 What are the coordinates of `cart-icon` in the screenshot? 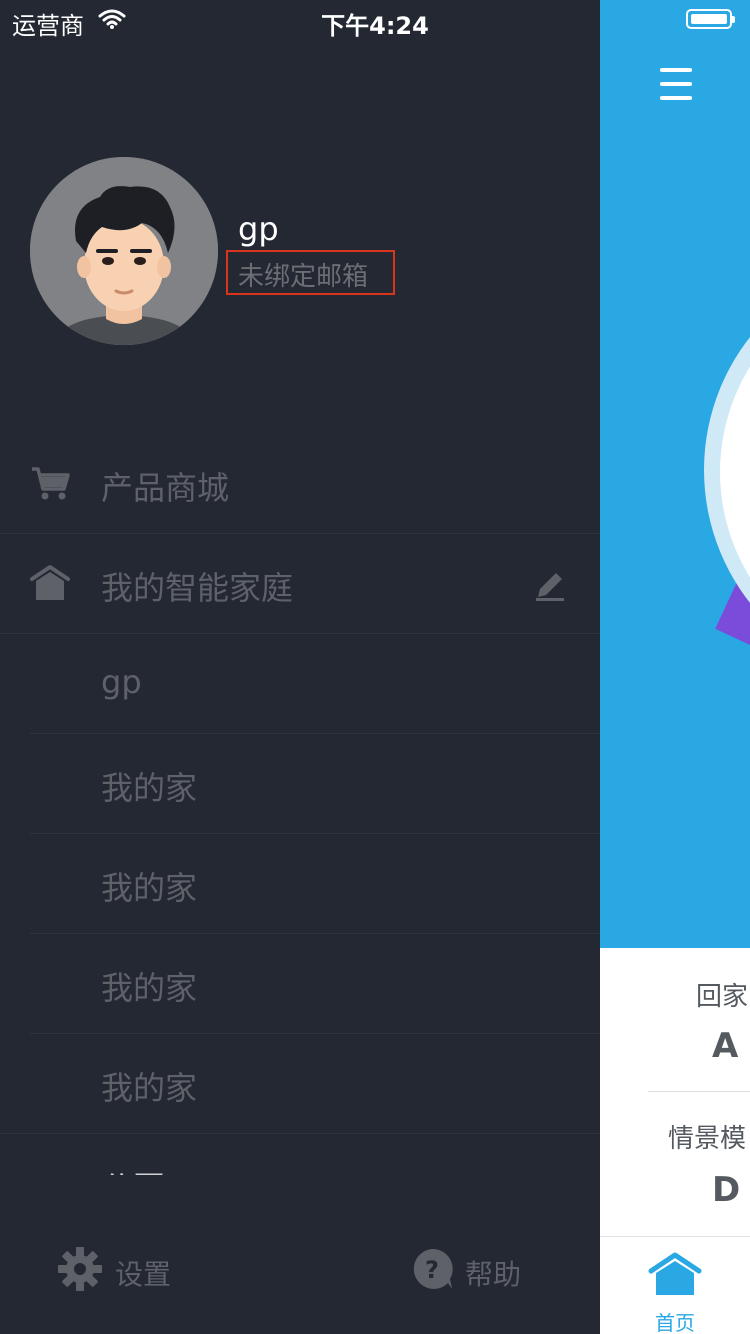 It's located at (51, 483).